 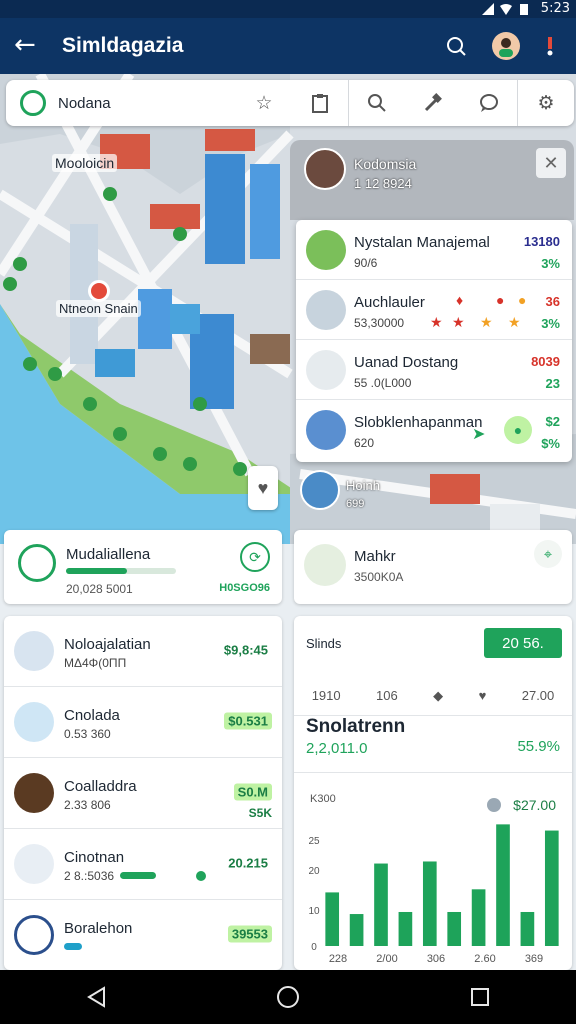 I want to click on star-gold-icon: ★, so click(x=486, y=322).